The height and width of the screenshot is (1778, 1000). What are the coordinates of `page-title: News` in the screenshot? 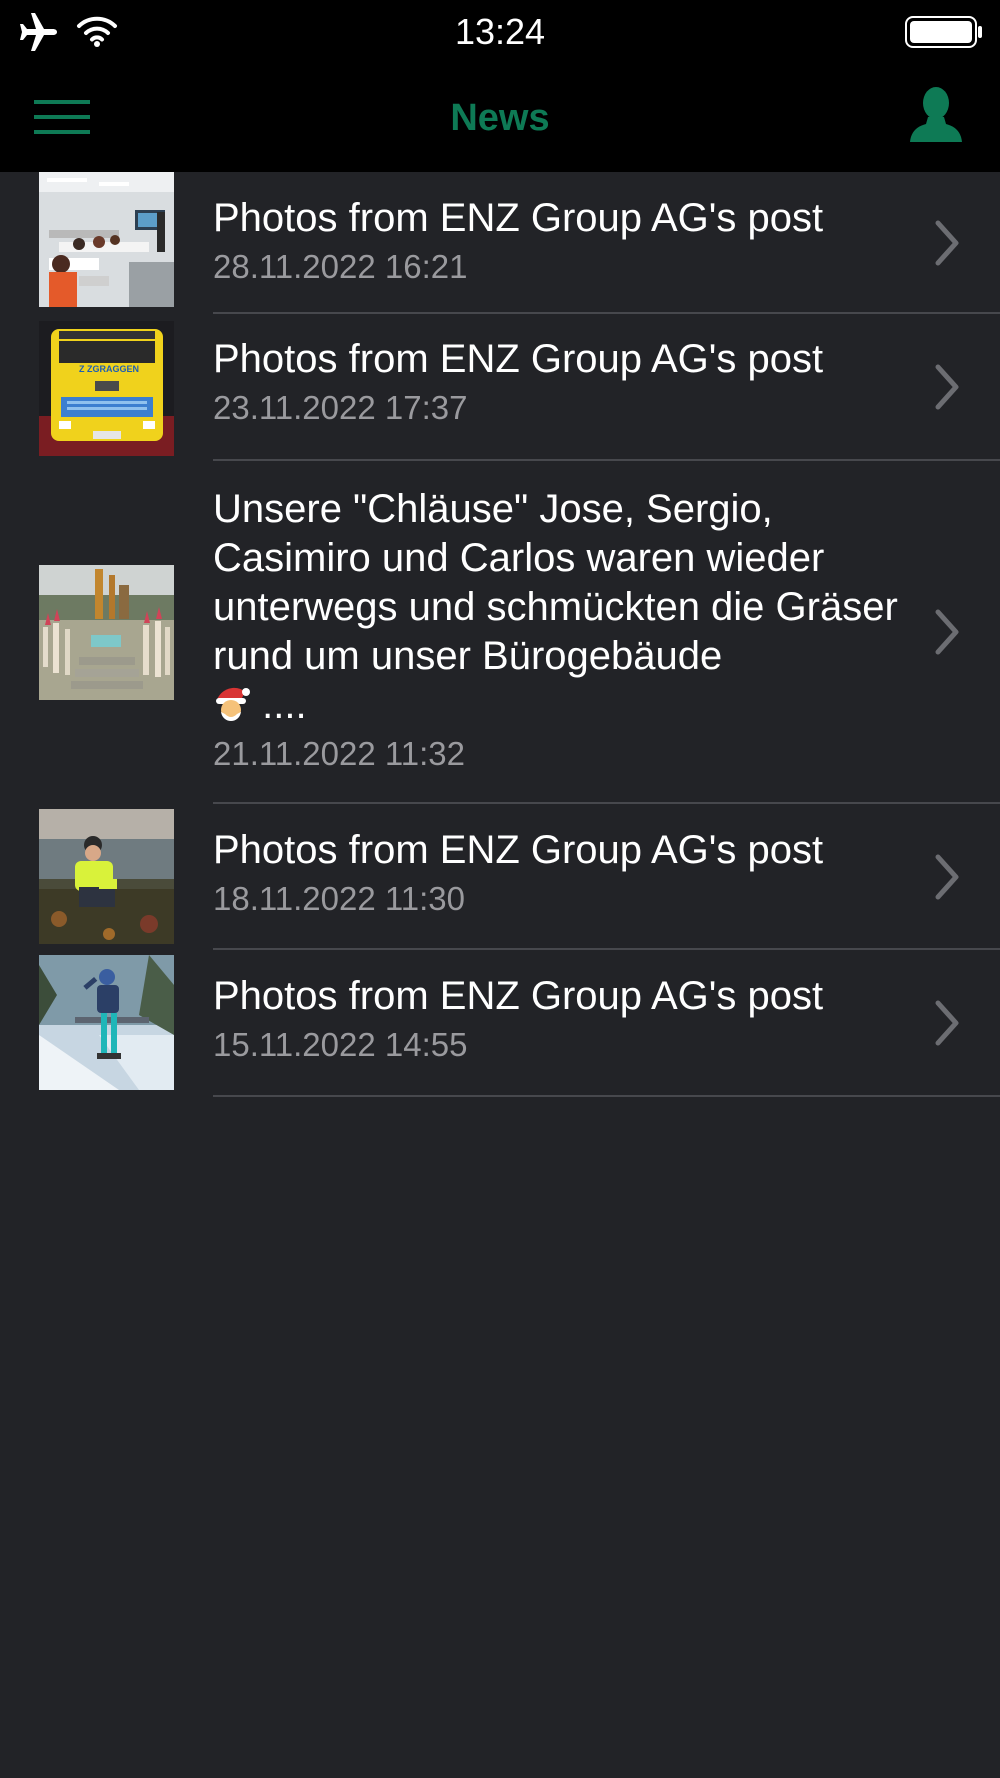 It's located at (500, 118).